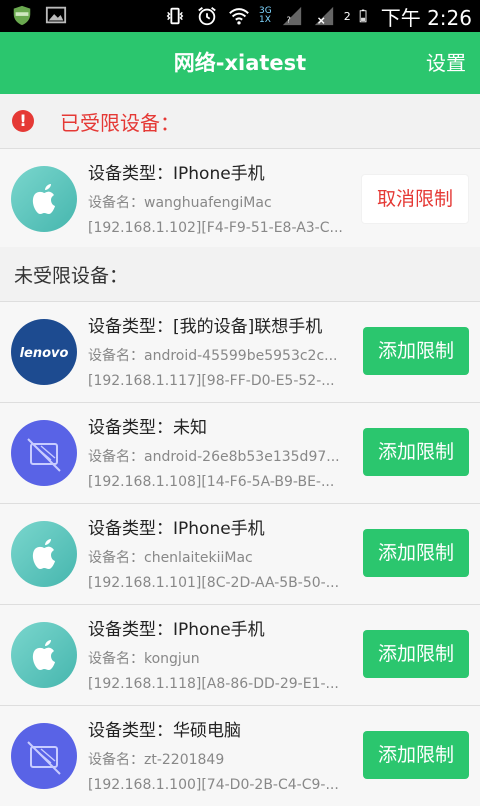 The image size is (480, 806). What do you see at coordinates (170, 558) in the screenshot?
I see `device-name: 设备名：chenlaitekiiMac` at bounding box center [170, 558].